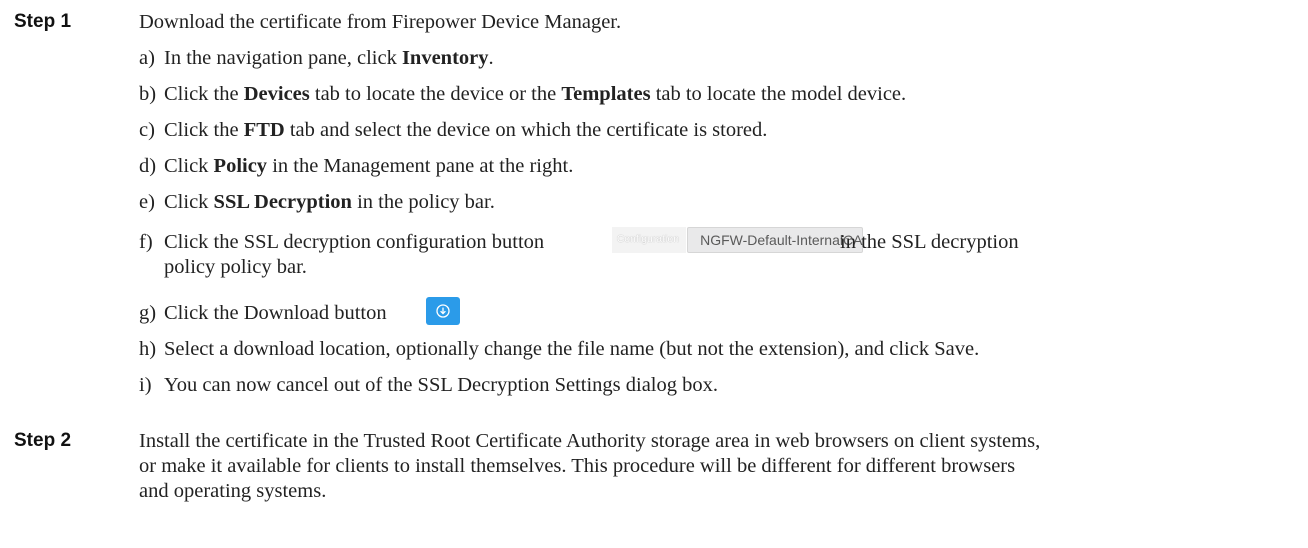 Image resolution: width=1308 pixels, height=548 pixels. What do you see at coordinates (148, 313) in the screenshot?
I see `item-letter: g)` at bounding box center [148, 313].